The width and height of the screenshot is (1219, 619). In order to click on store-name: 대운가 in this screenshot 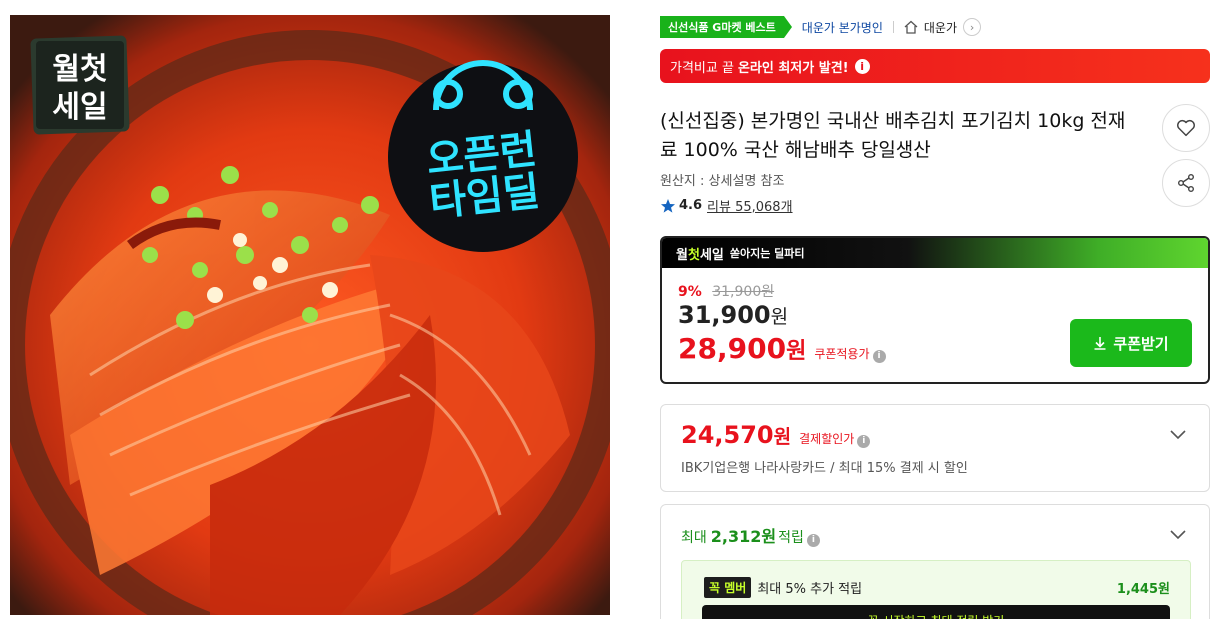, I will do `click(940, 27)`.